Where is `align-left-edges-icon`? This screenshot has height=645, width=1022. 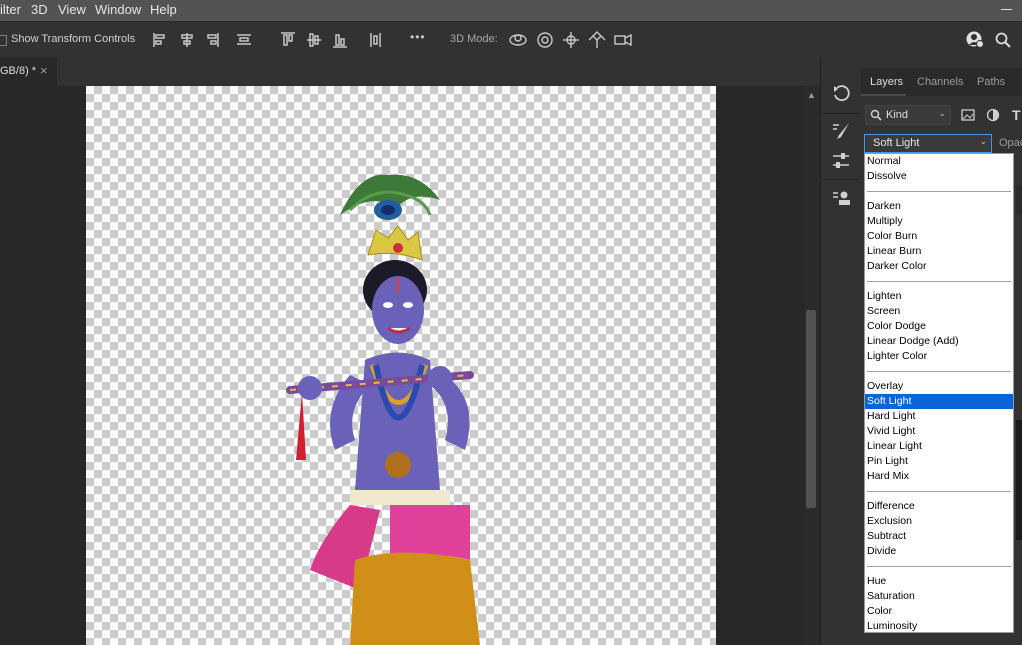 align-left-edges-icon is located at coordinates (159, 40).